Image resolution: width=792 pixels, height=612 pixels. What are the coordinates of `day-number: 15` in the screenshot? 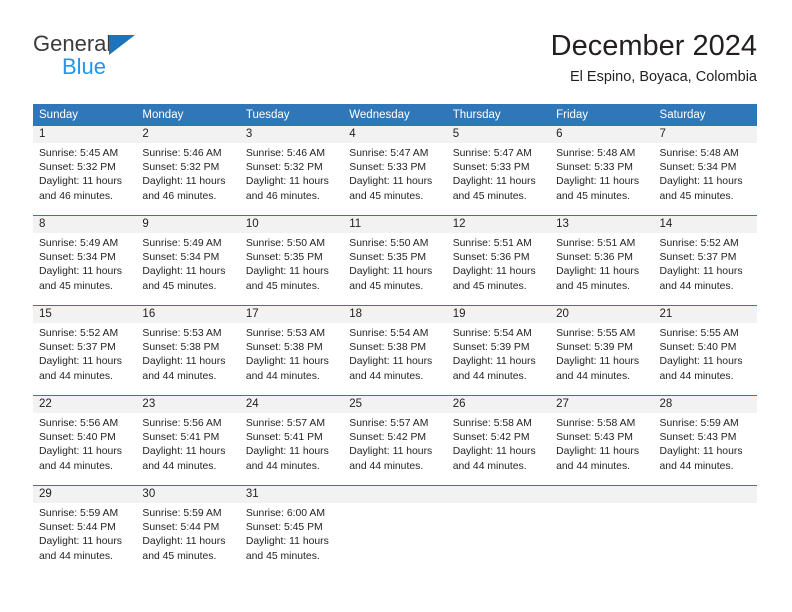 It's located at (84, 314).